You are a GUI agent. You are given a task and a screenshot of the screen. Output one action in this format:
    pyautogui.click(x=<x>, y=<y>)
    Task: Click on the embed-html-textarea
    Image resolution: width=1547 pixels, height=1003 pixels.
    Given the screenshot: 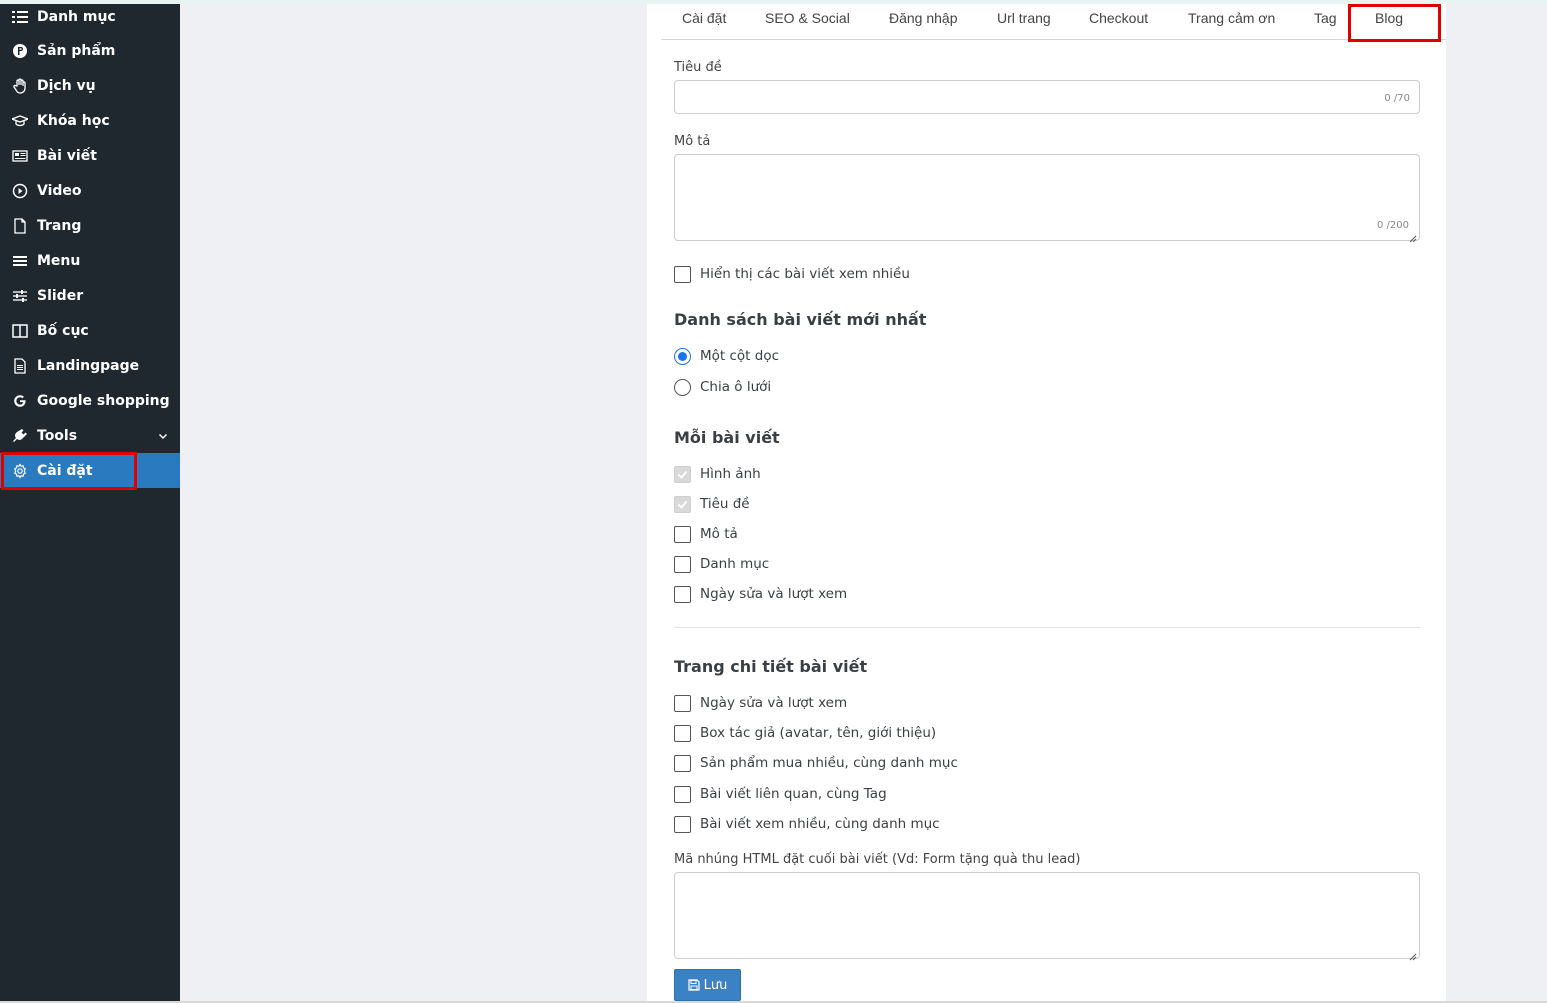 What is the action you would take?
    pyautogui.click(x=1047, y=916)
    